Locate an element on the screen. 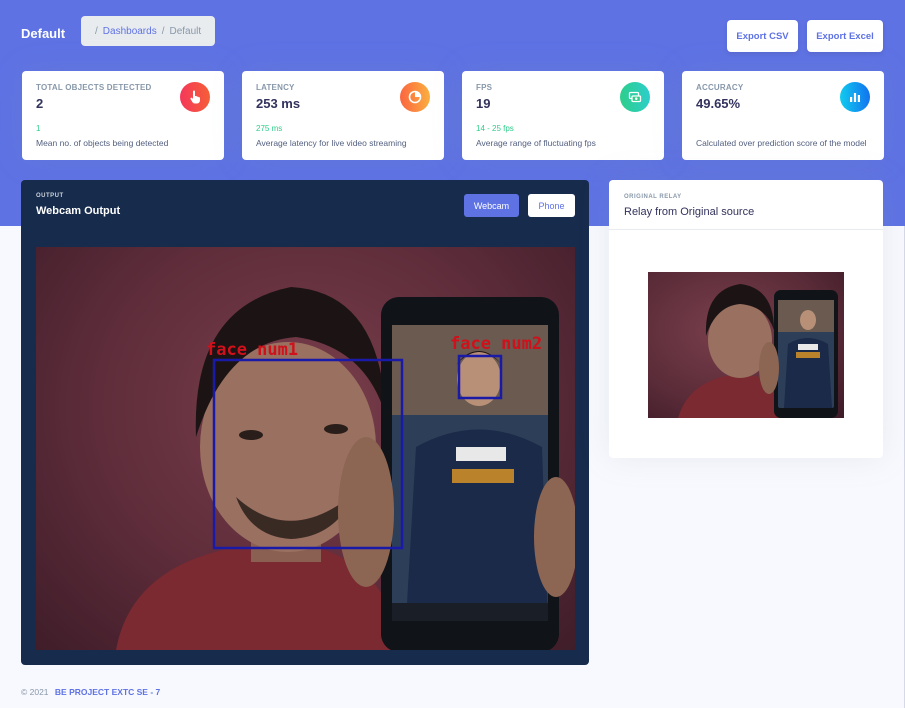 Image resolution: width=905 pixels, height=708 pixels. relay-video-frame is located at coordinates (746, 345).